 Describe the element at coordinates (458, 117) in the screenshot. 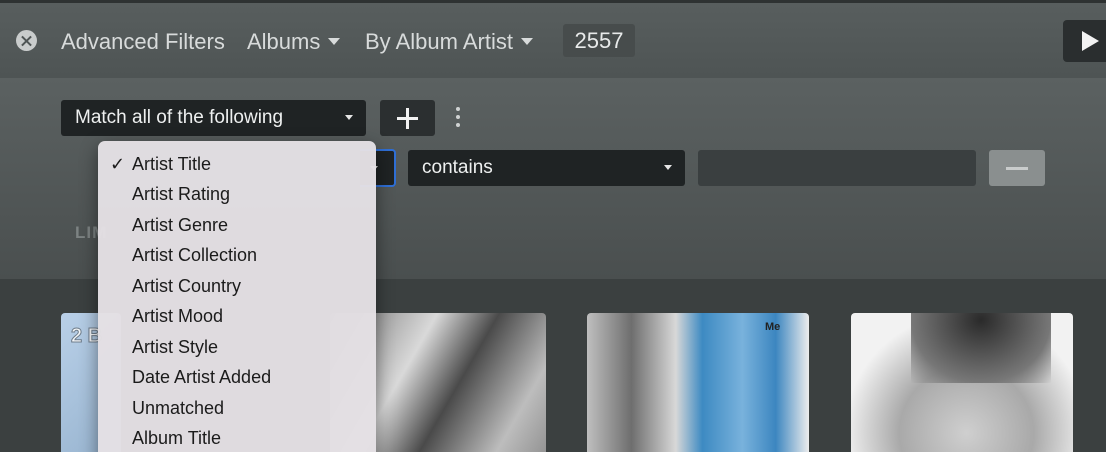

I see `more-options-icon` at that location.